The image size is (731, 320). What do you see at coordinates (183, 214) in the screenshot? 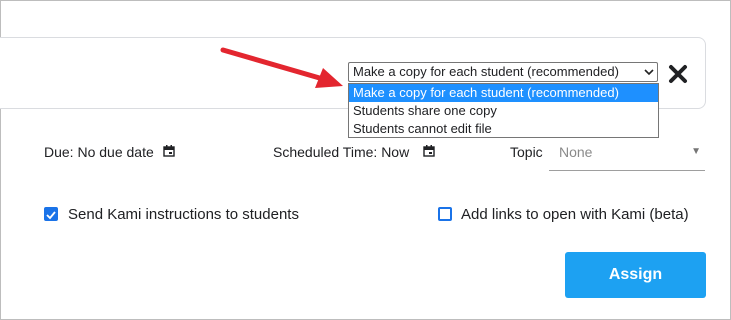
I see `send-instructions-label: Send Kami instructions to students` at bounding box center [183, 214].